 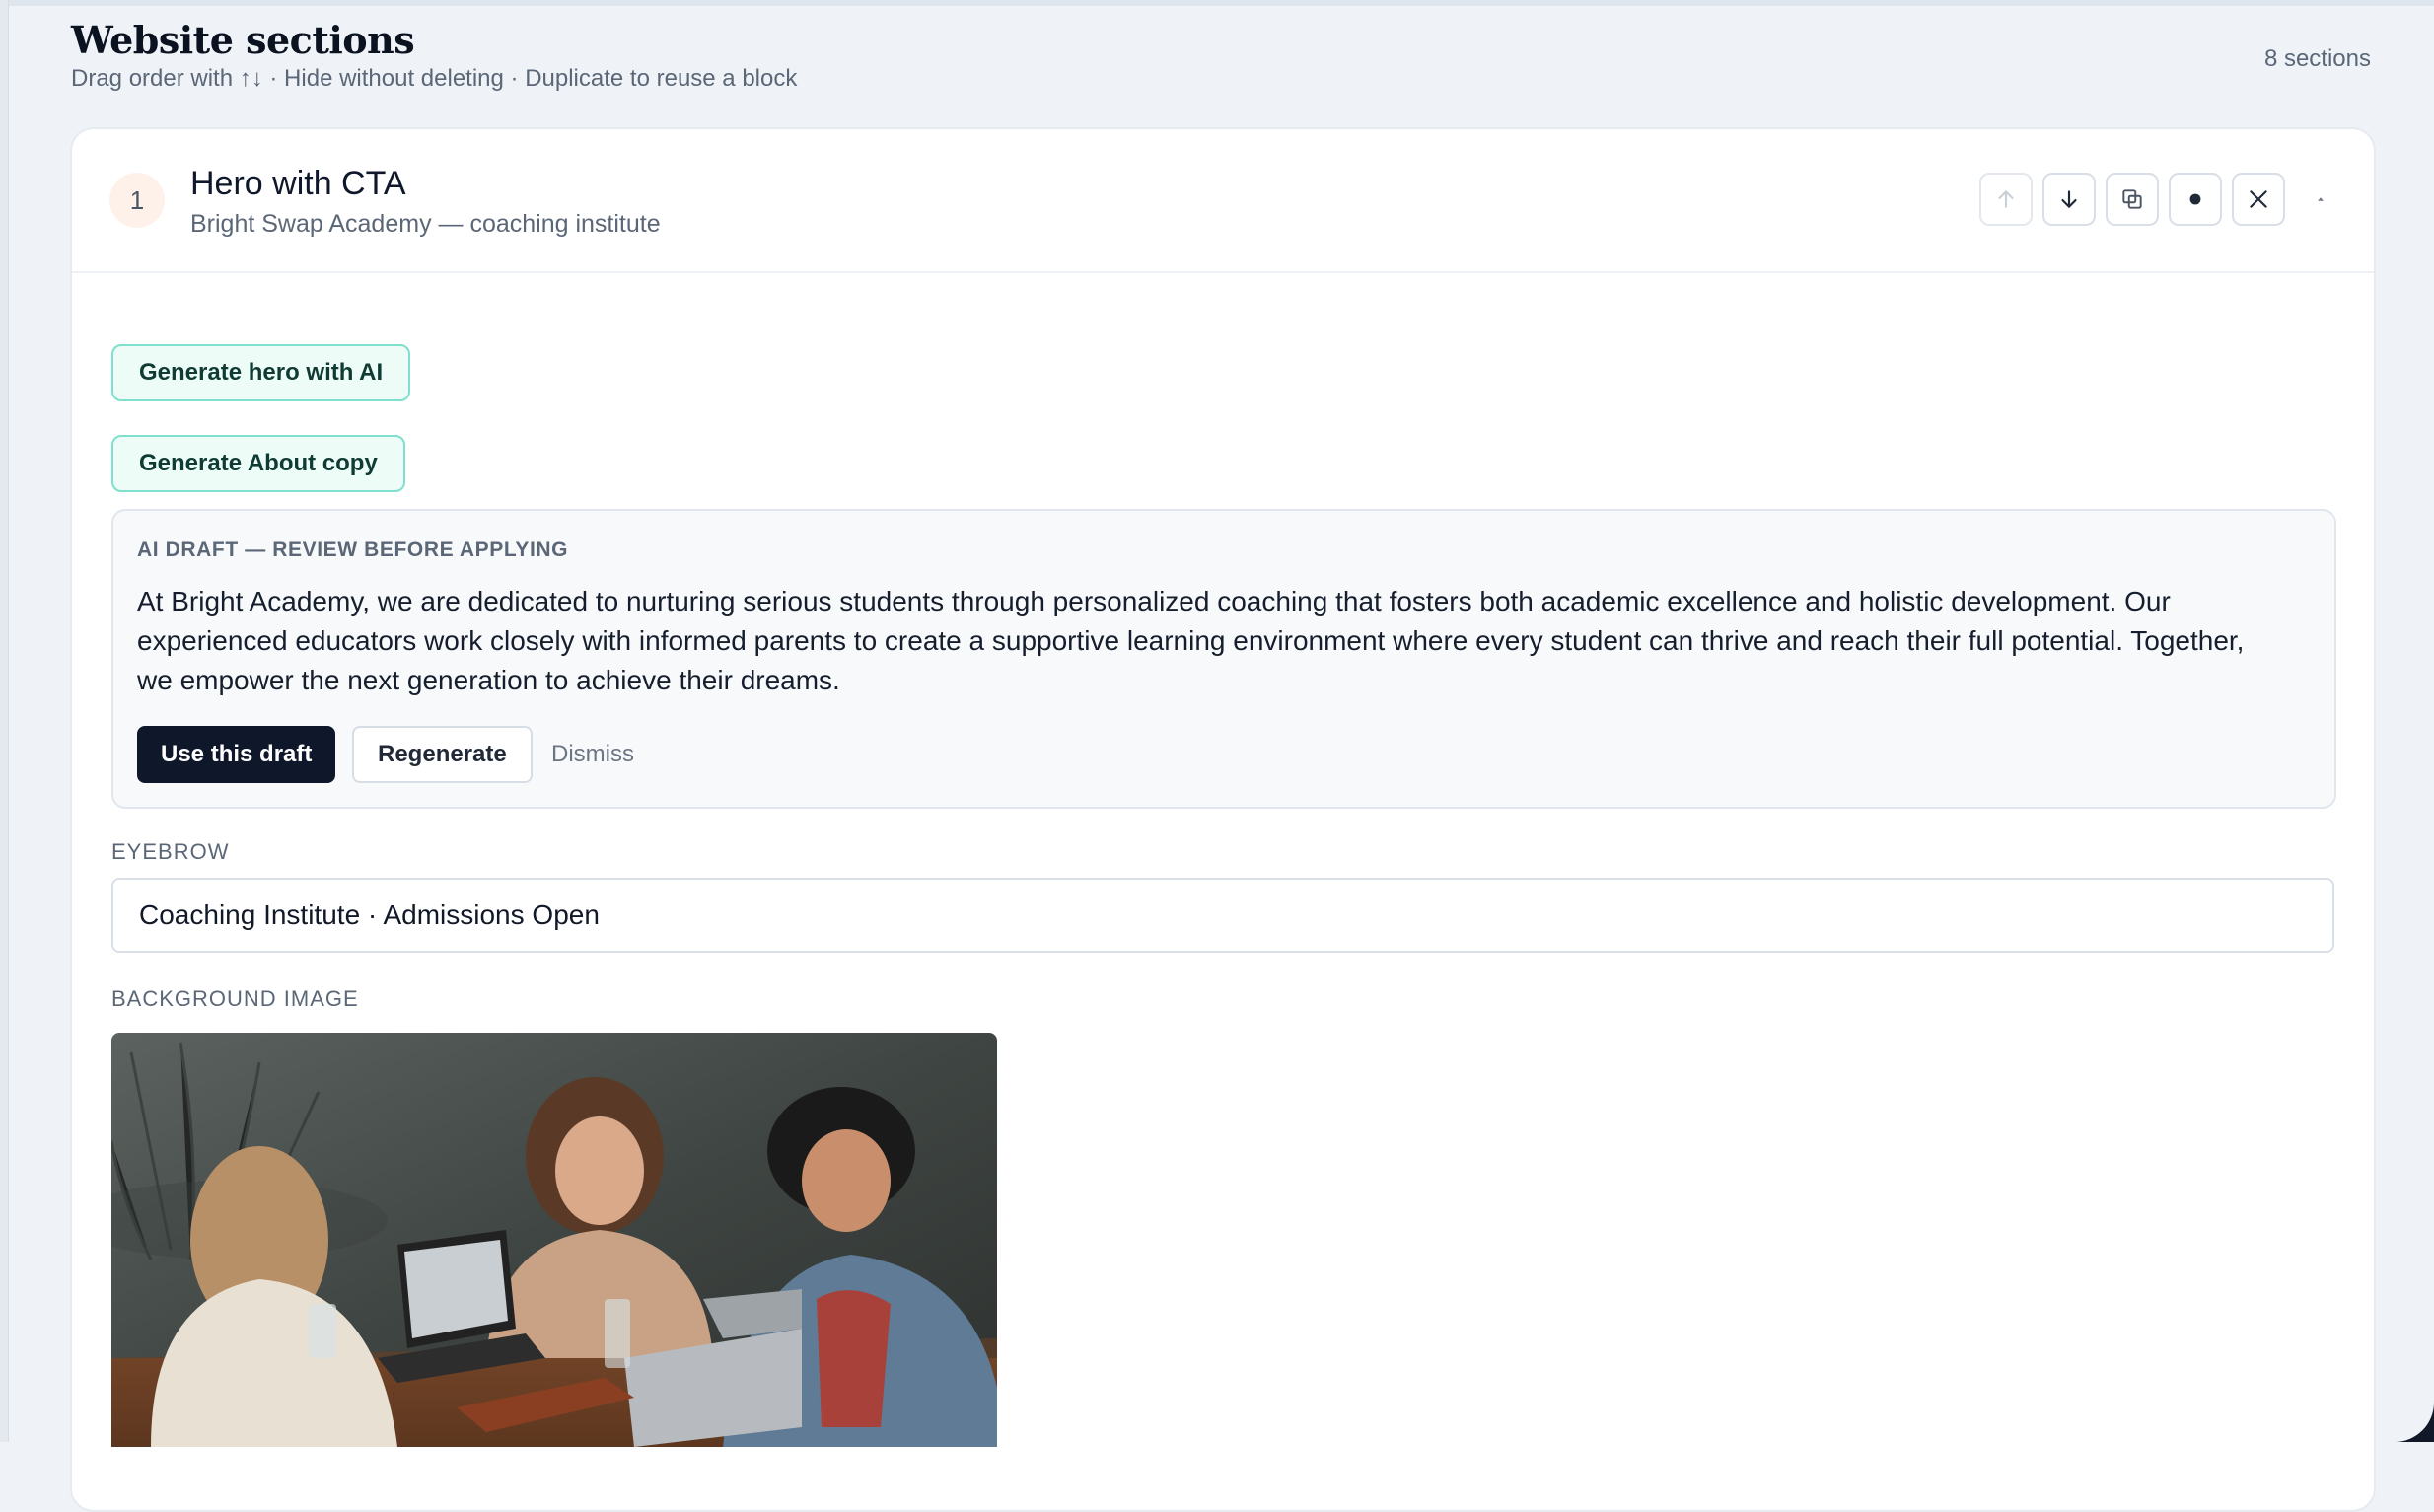 I want to click on move-down-button, so click(x=2069, y=199).